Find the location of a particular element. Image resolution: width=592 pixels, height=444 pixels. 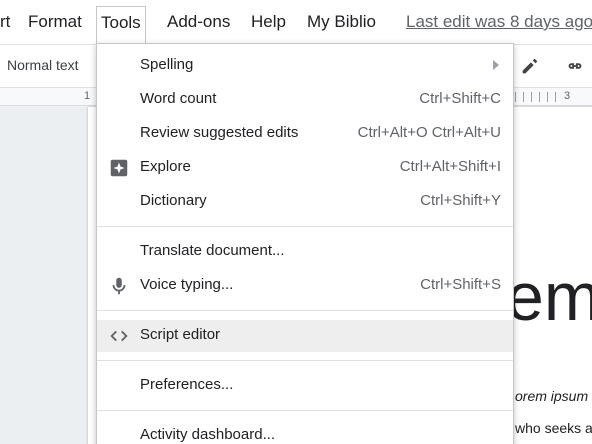

menu-item-shortcut: Ctrl+Shift+Y is located at coordinates (460, 200).